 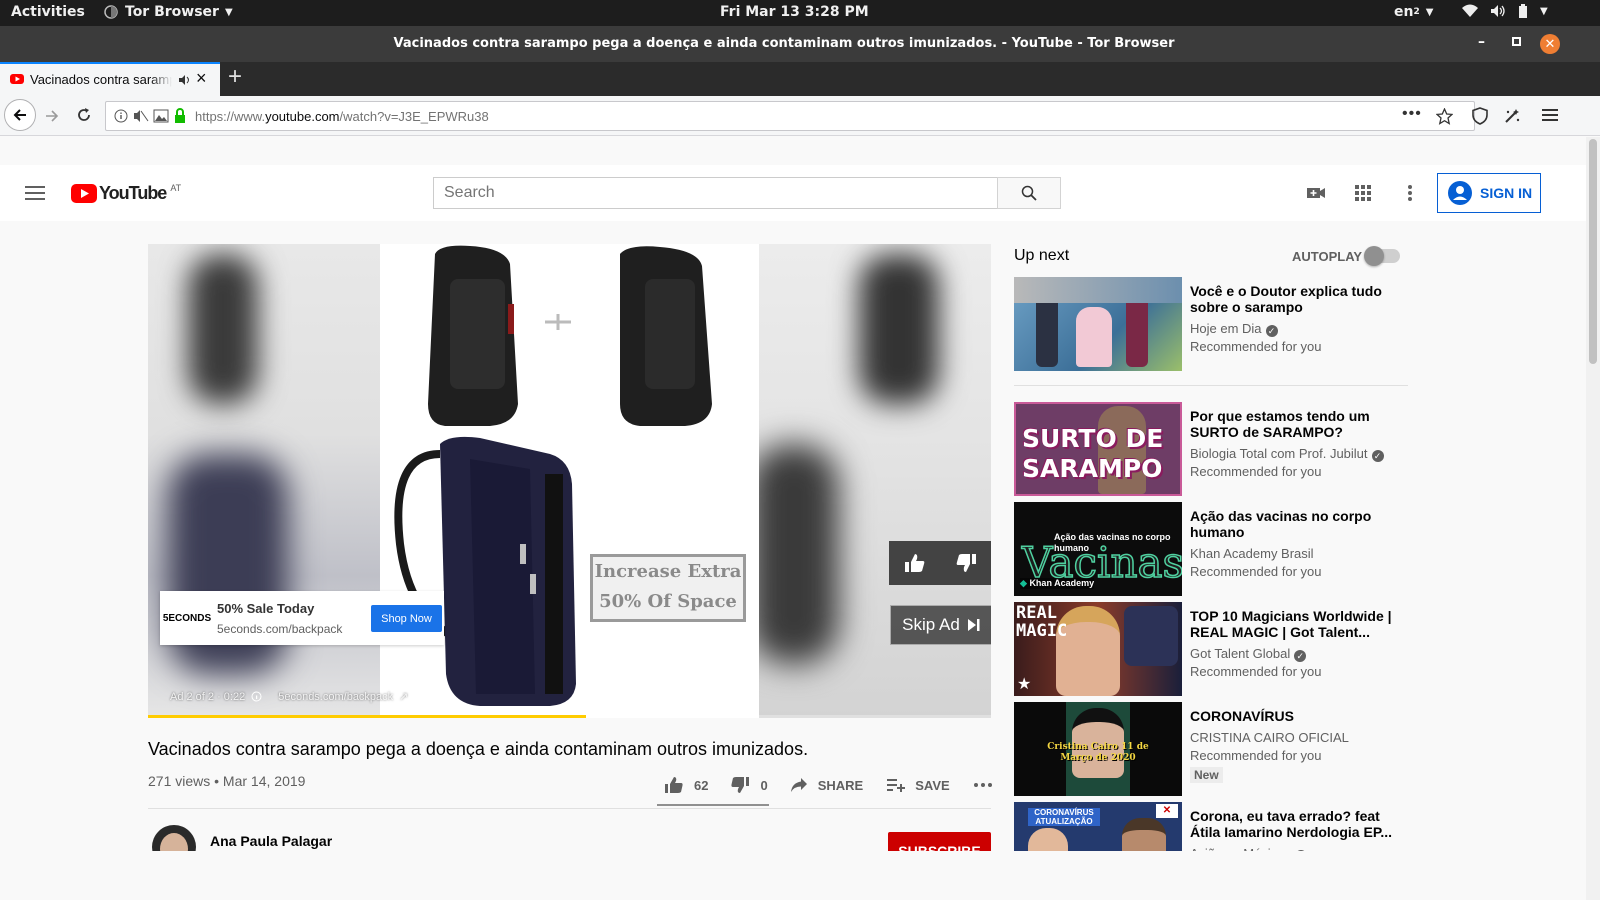 I want to click on lock-icon, so click(x=180, y=116).